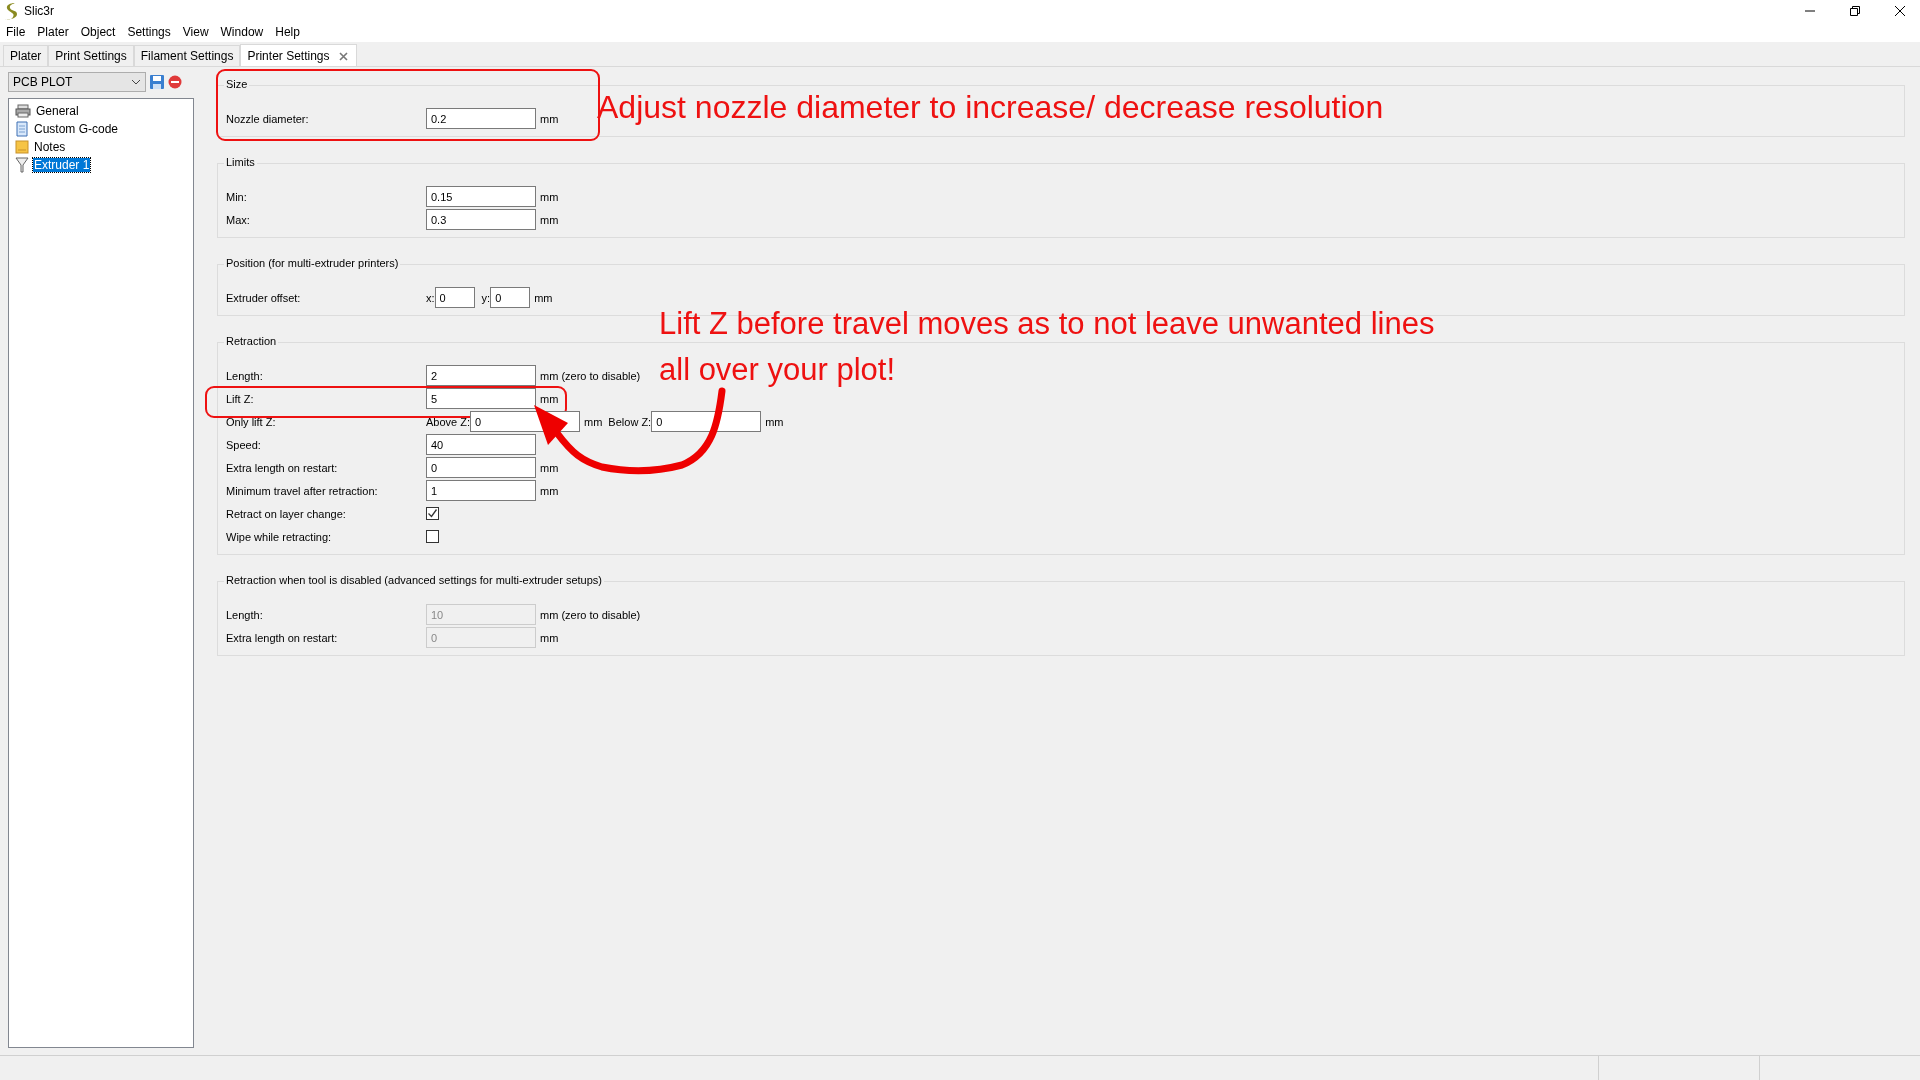  I want to click on input-field: 0.2, so click(481, 118).